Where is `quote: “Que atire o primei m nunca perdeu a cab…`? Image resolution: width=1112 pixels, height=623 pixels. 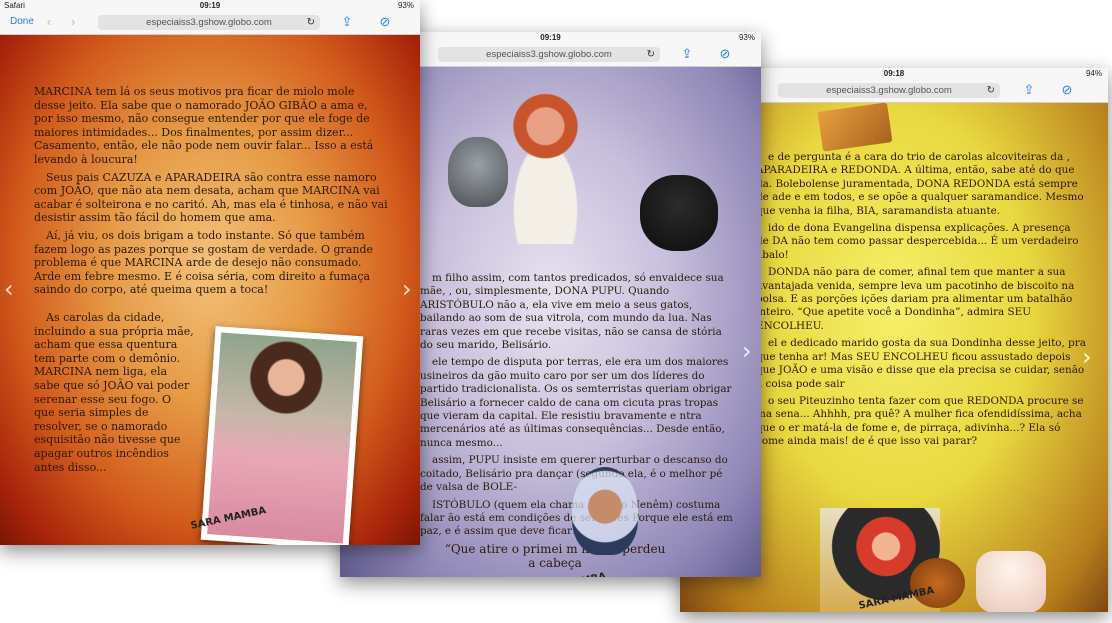 quote: “Que atire o primei m nunca perdeu a cab… is located at coordinates (555, 556).